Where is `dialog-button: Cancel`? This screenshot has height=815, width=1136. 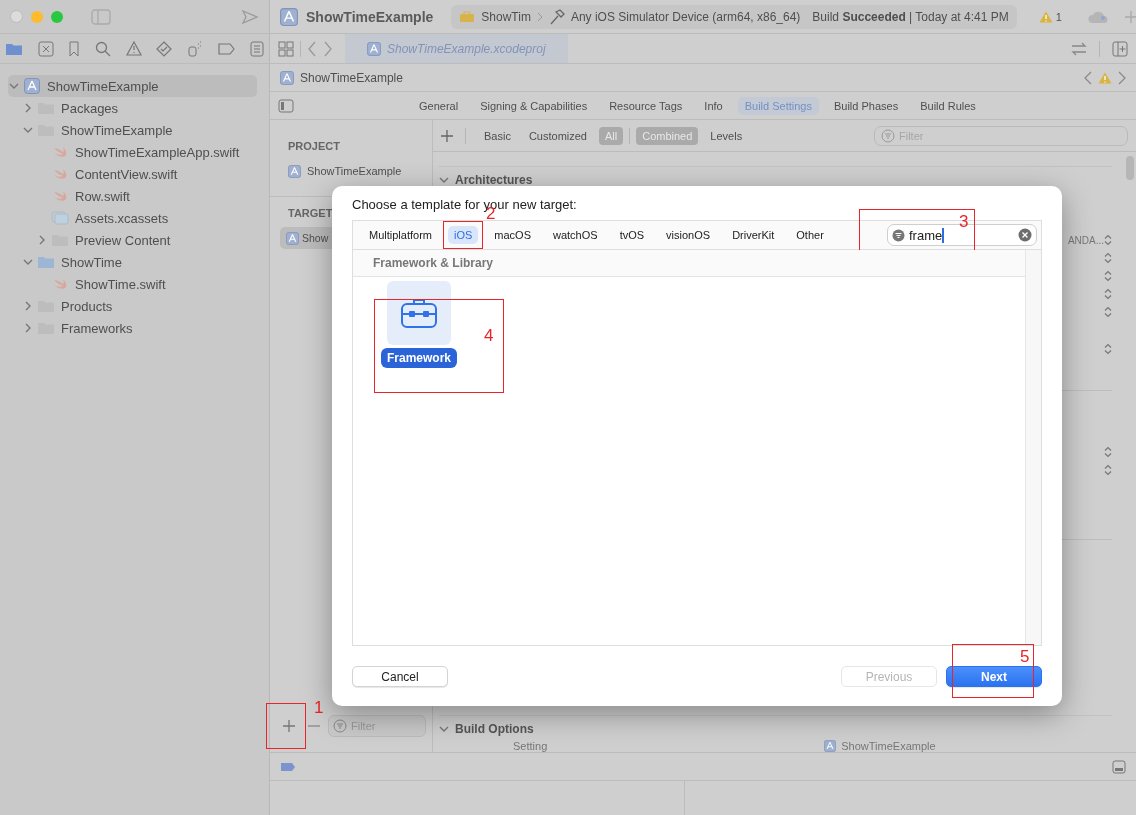 dialog-button: Cancel is located at coordinates (400, 676).